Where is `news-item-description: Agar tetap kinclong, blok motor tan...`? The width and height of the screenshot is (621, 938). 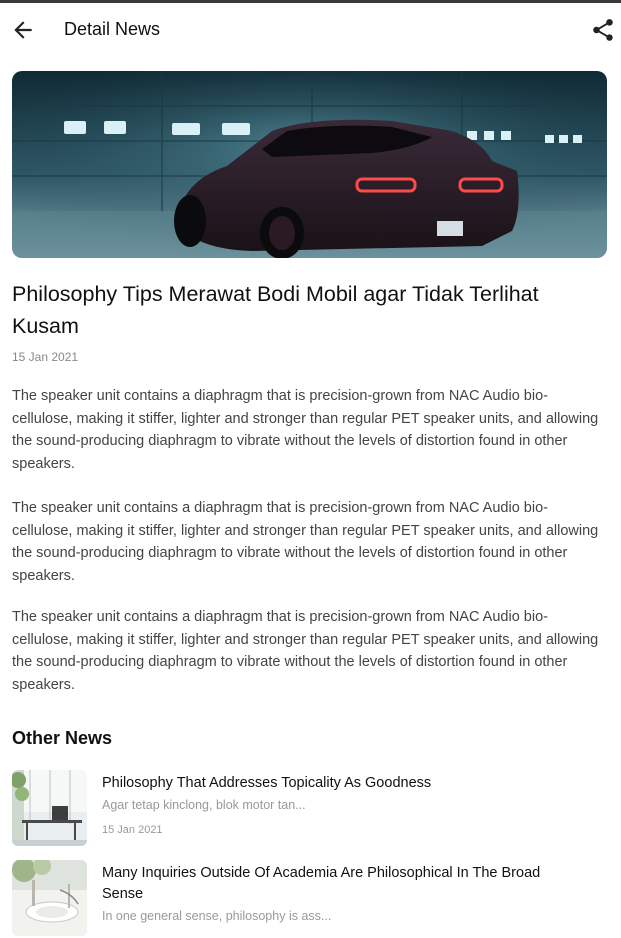
news-item-description: Agar tetap kinclong, blok motor tan... is located at coordinates (204, 805).